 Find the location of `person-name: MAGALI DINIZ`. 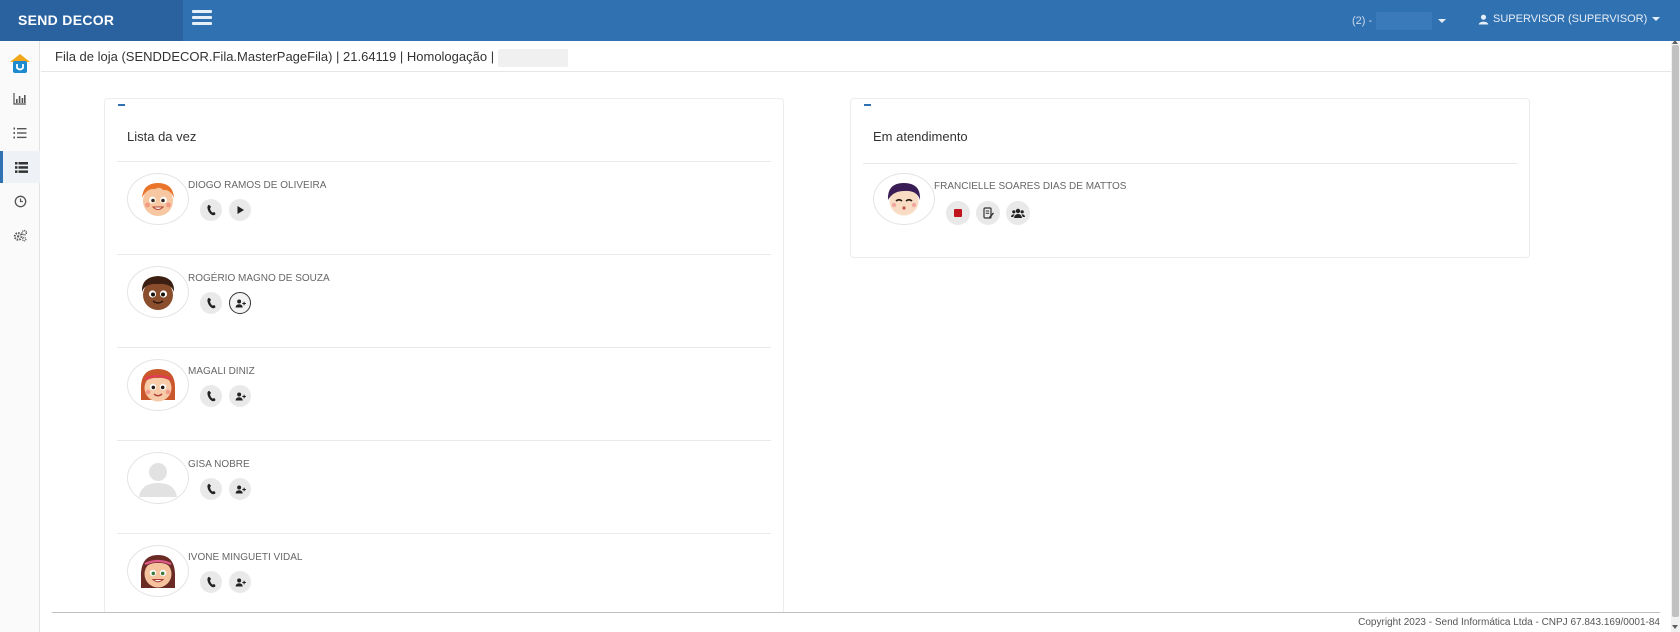

person-name: MAGALI DINIZ is located at coordinates (221, 371).